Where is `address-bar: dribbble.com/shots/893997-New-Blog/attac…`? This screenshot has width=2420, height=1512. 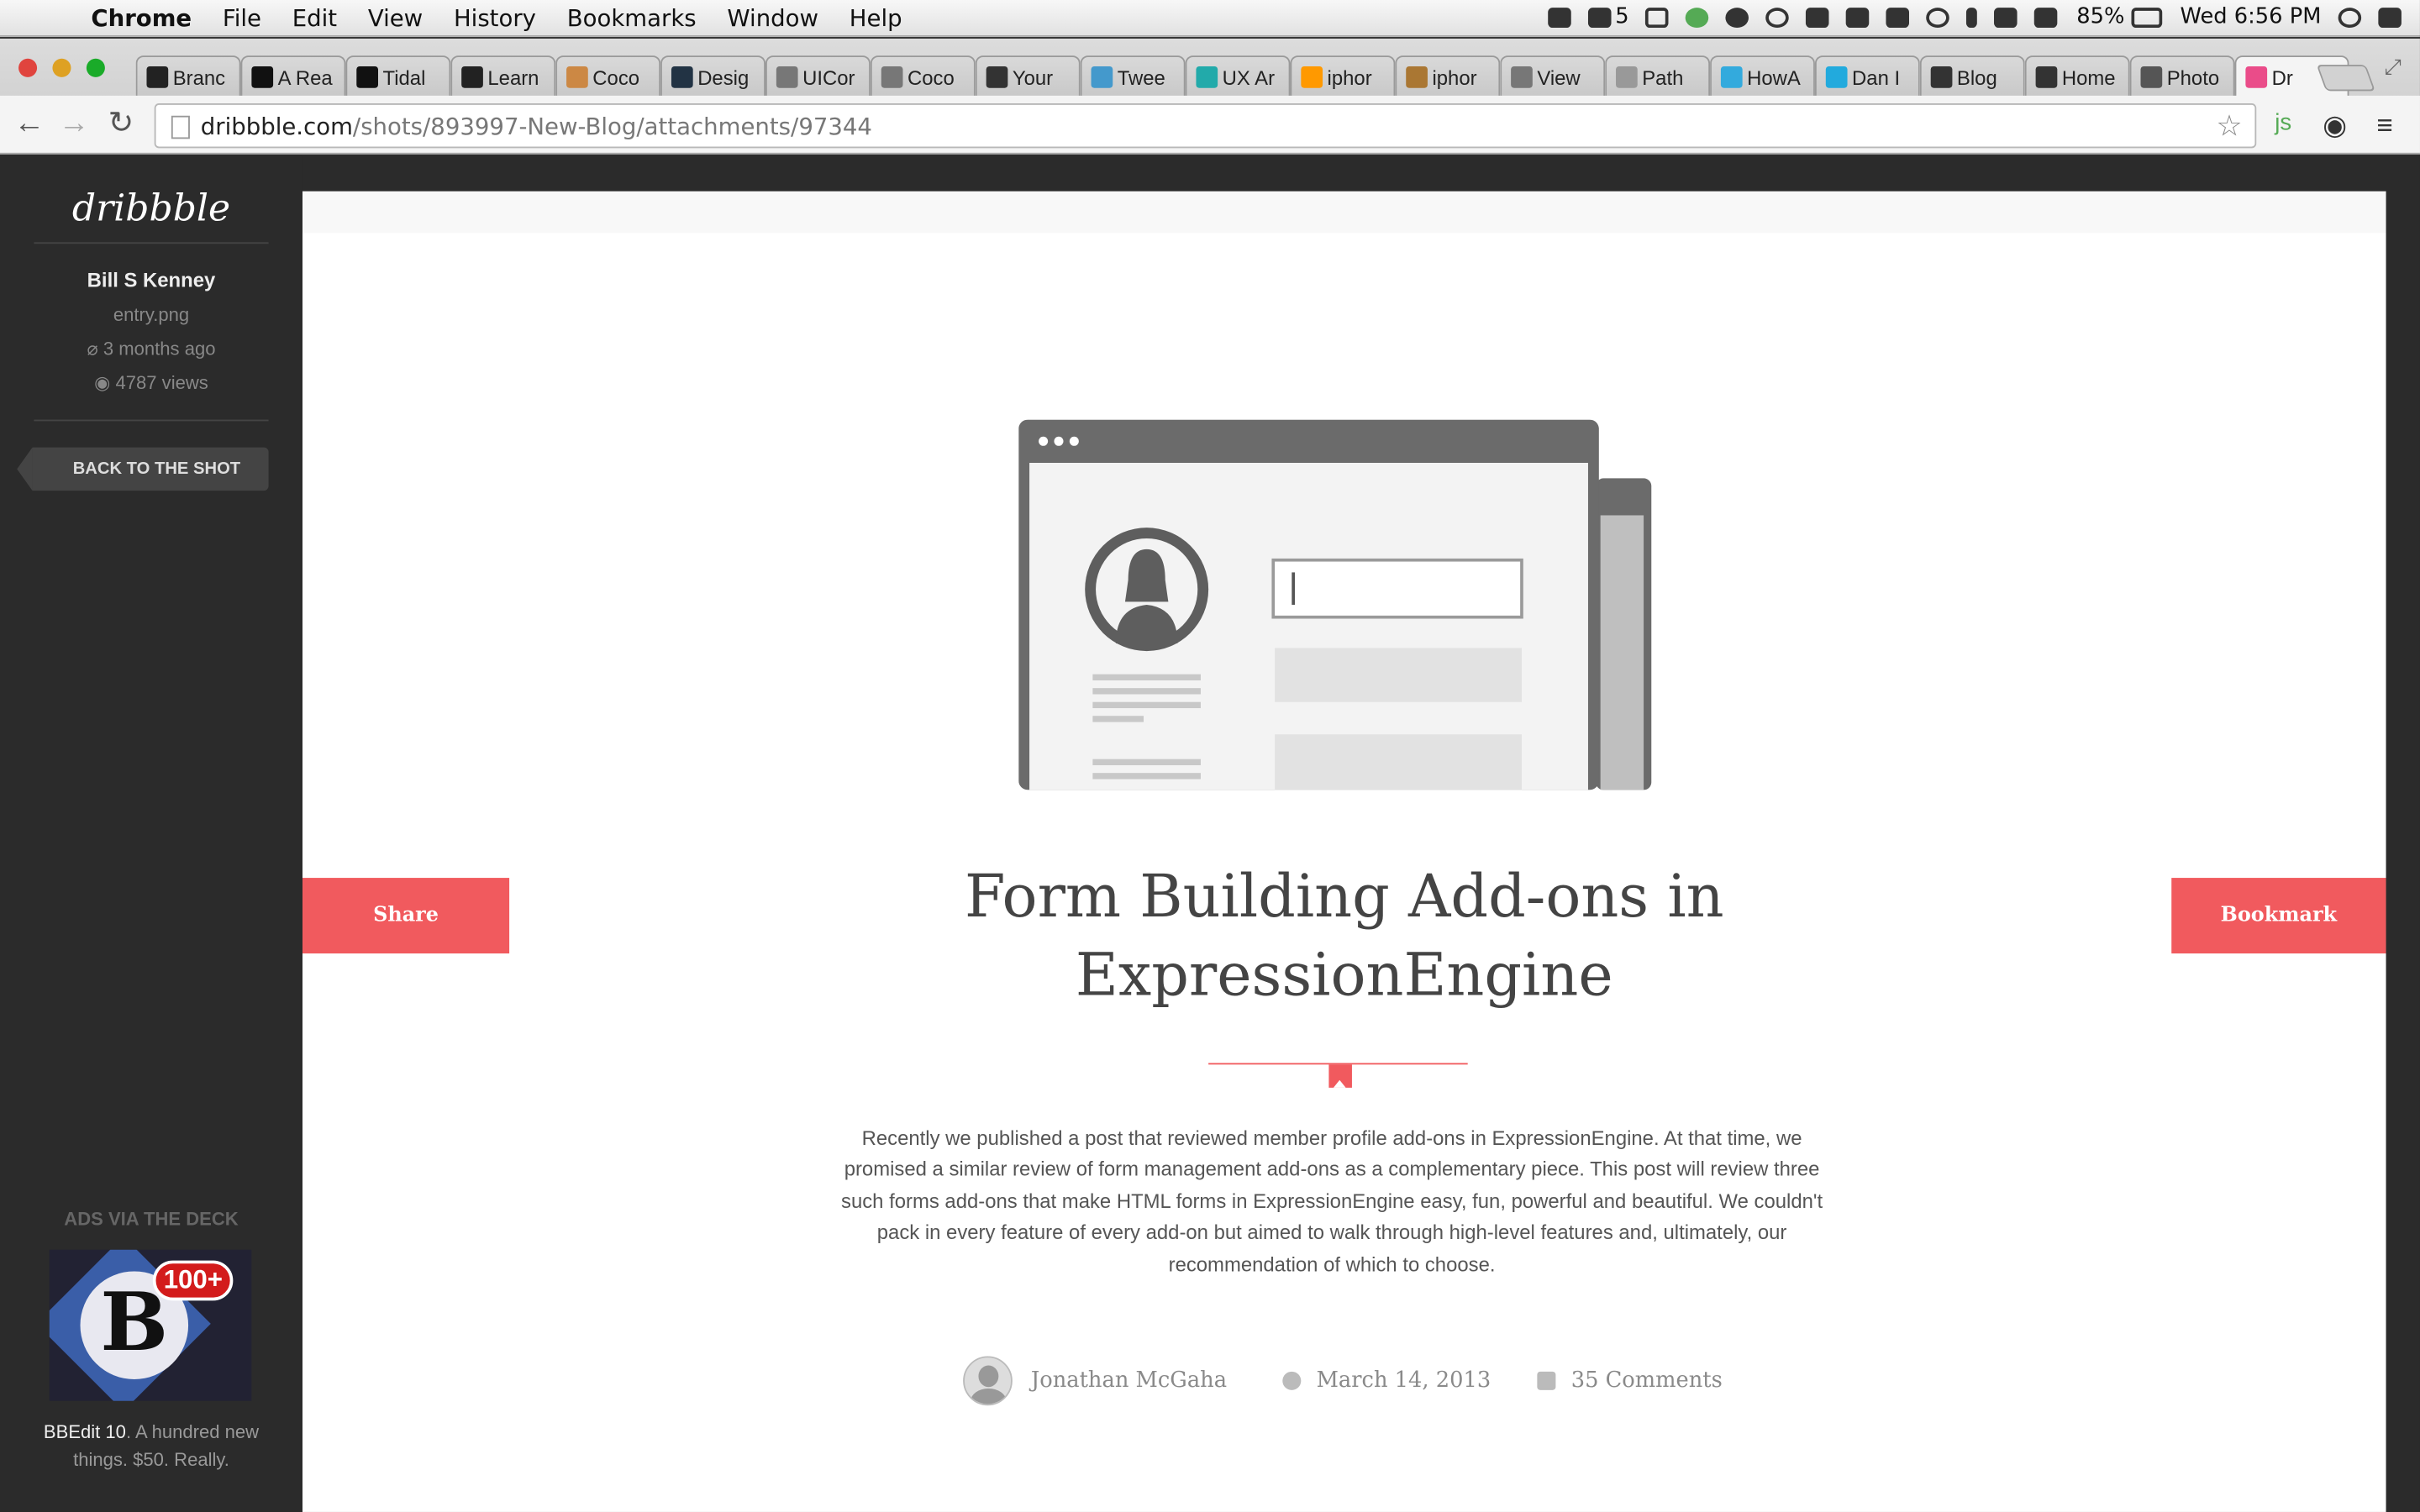 address-bar: dribbble.com/shots/893997-New-Blog/attac… is located at coordinates (1205, 126).